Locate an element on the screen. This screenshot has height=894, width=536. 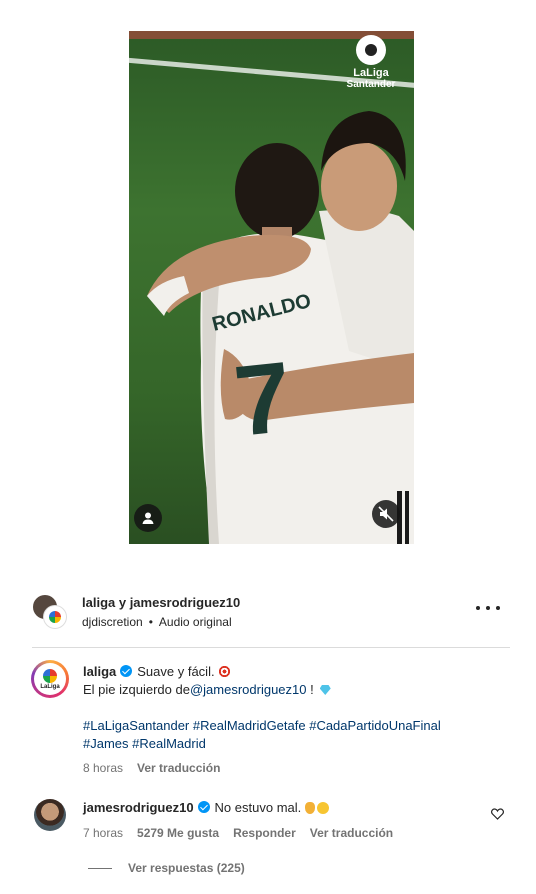
reply-button: Responder is located at coordinates (264, 833).